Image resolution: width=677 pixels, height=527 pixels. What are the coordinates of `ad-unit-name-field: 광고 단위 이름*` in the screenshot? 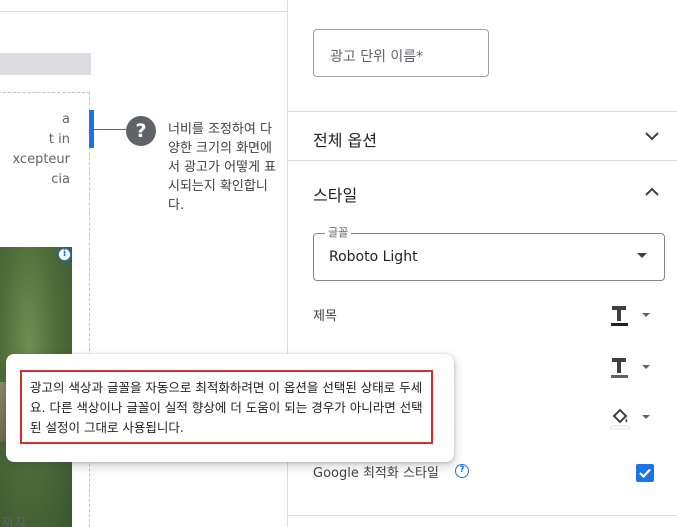 It's located at (401, 53).